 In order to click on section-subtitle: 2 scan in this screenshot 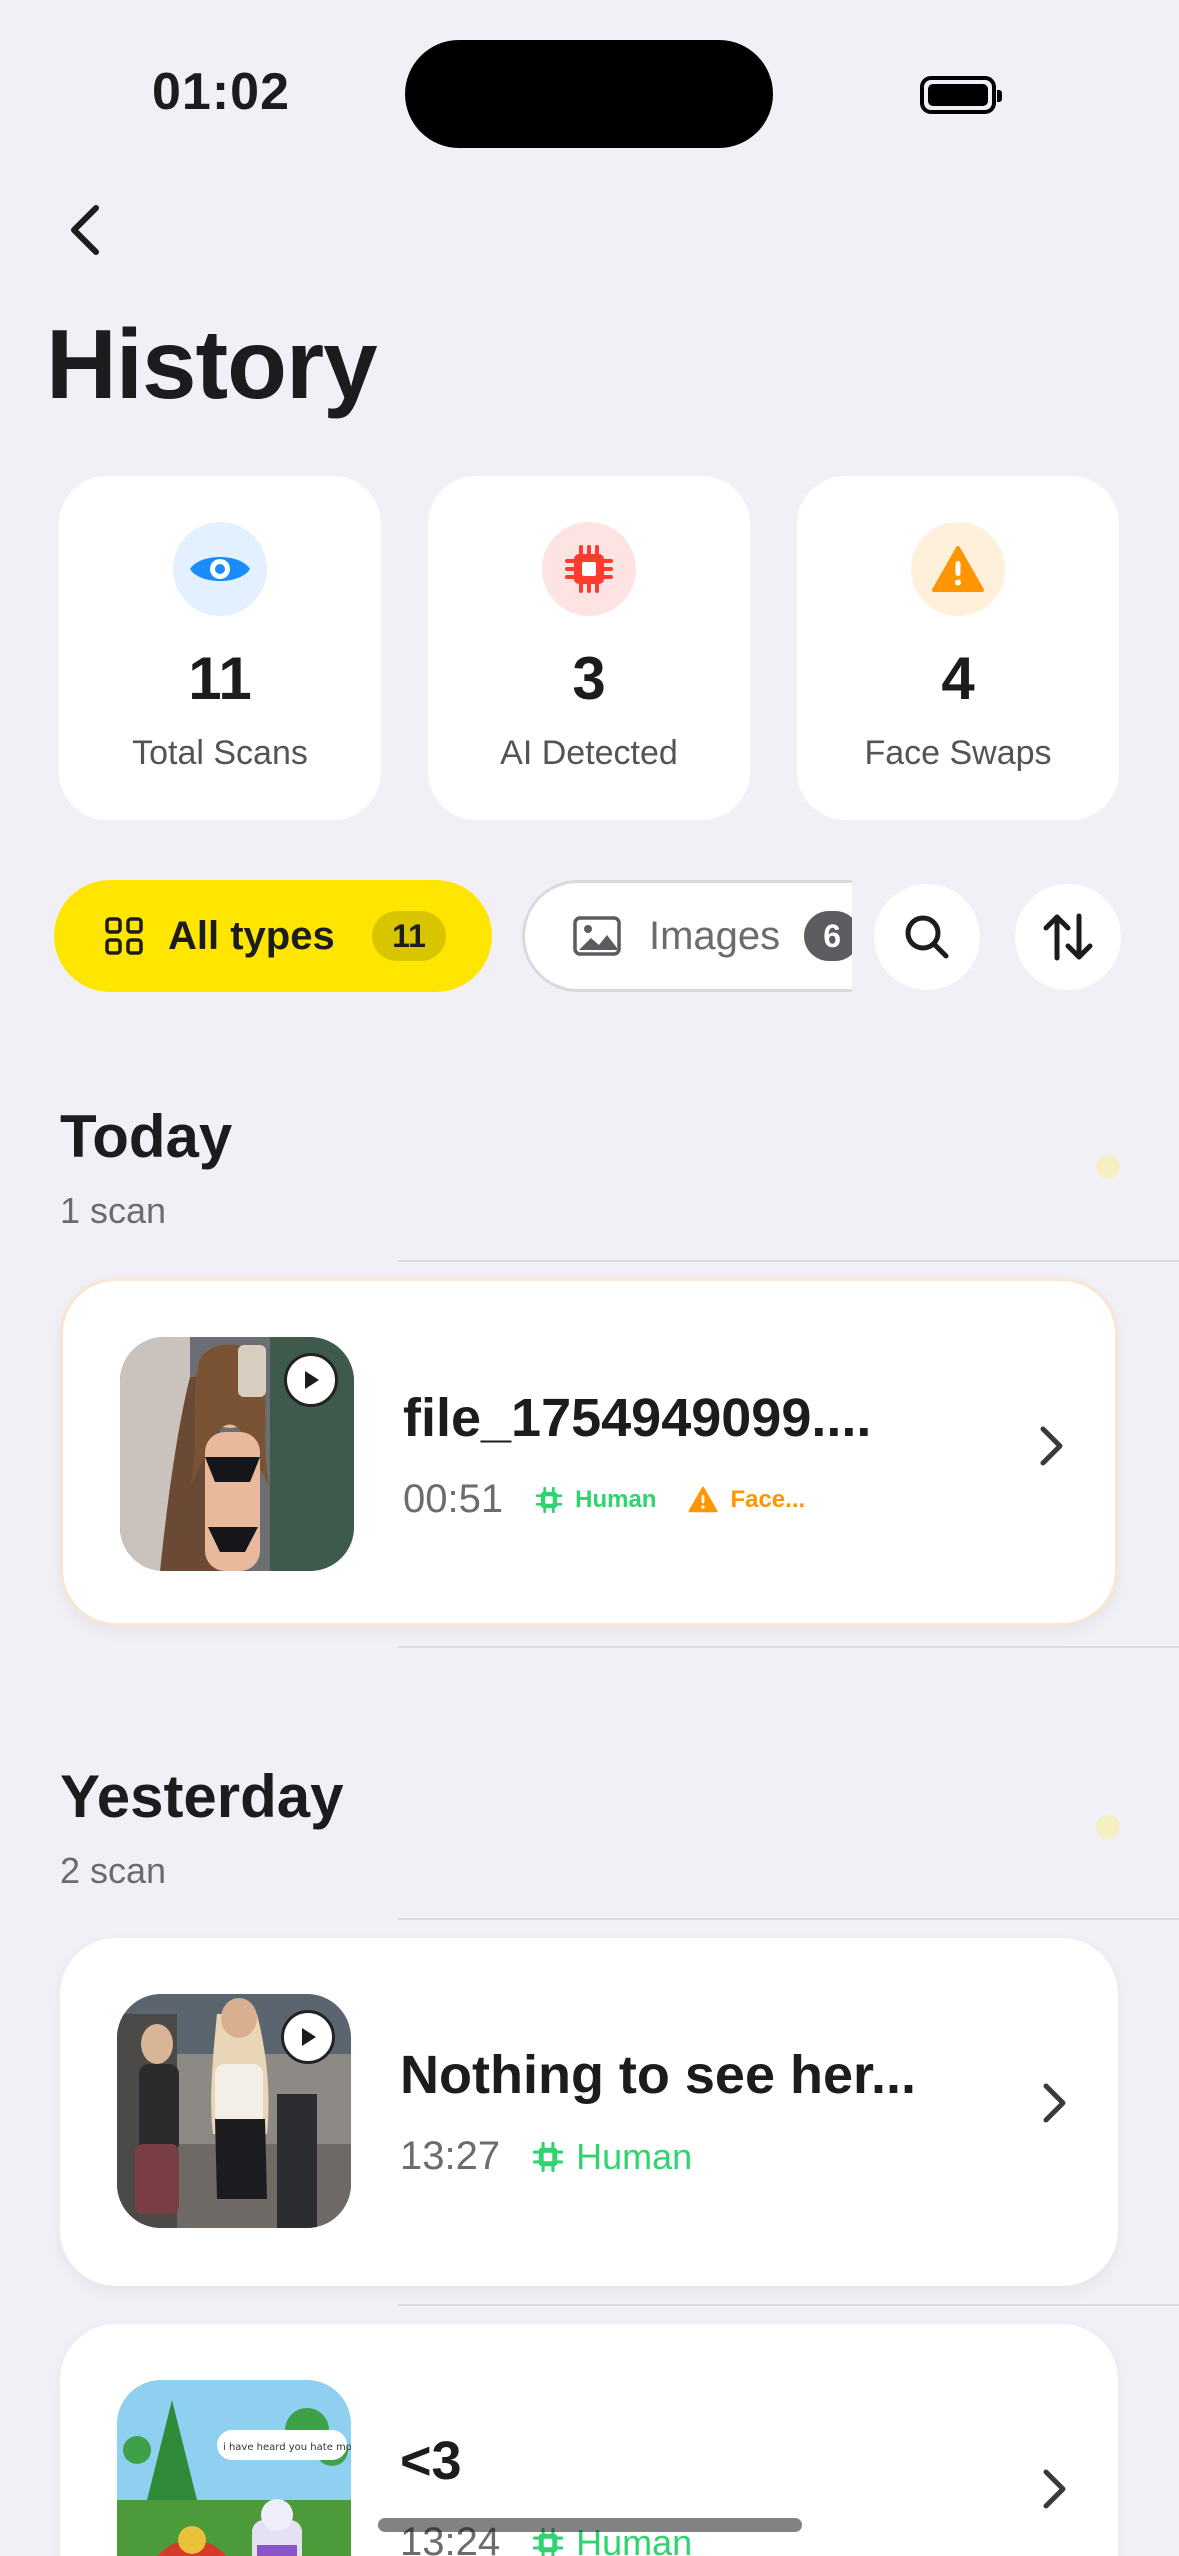, I will do `click(113, 1870)`.